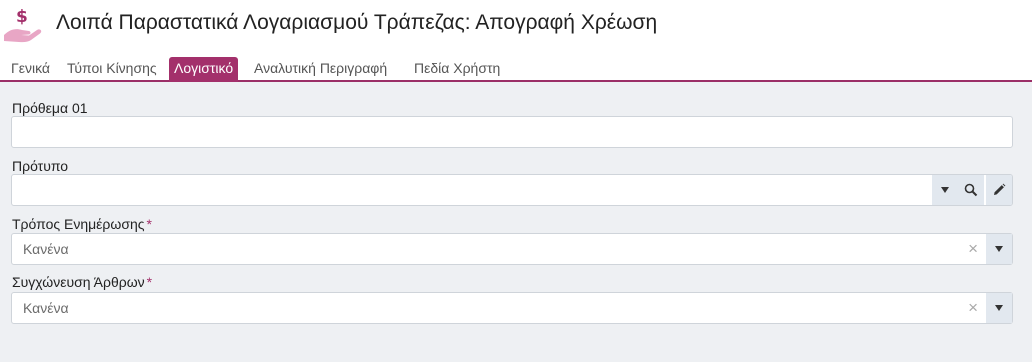  I want to click on tab-general: Γενικά, so click(30, 69).